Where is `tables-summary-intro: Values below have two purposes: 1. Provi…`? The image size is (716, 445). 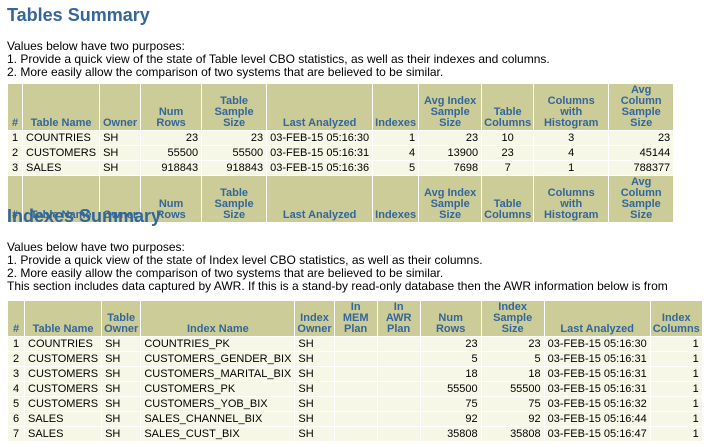 tables-summary-intro: Values below have two purposes: 1. Provi… is located at coordinates (278, 59).